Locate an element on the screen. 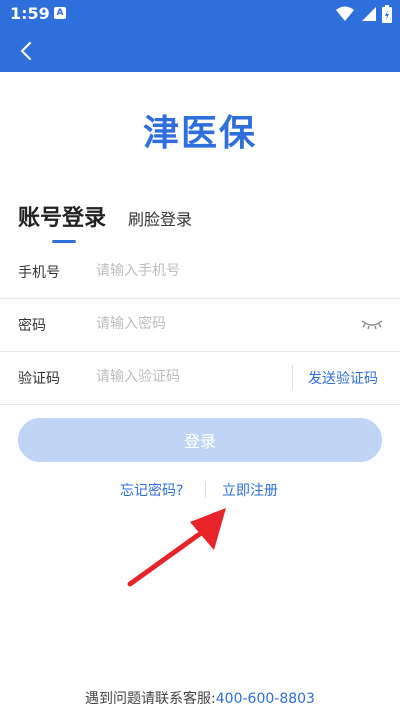 The height and width of the screenshot is (710, 400). forgot-password-link: 忘记密码? is located at coordinates (151, 490).